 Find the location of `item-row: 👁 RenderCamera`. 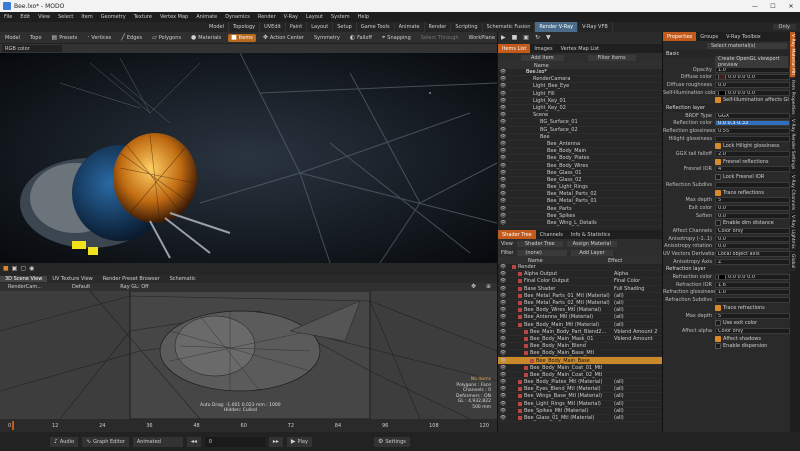

item-row: 👁 RenderCamera is located at coordinates (580, 80).